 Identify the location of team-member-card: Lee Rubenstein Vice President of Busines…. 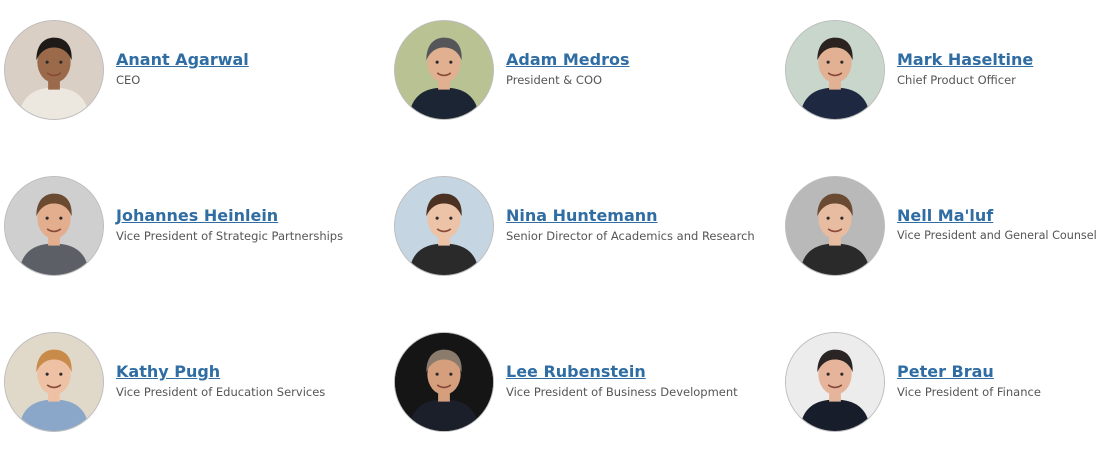
(570, 384).